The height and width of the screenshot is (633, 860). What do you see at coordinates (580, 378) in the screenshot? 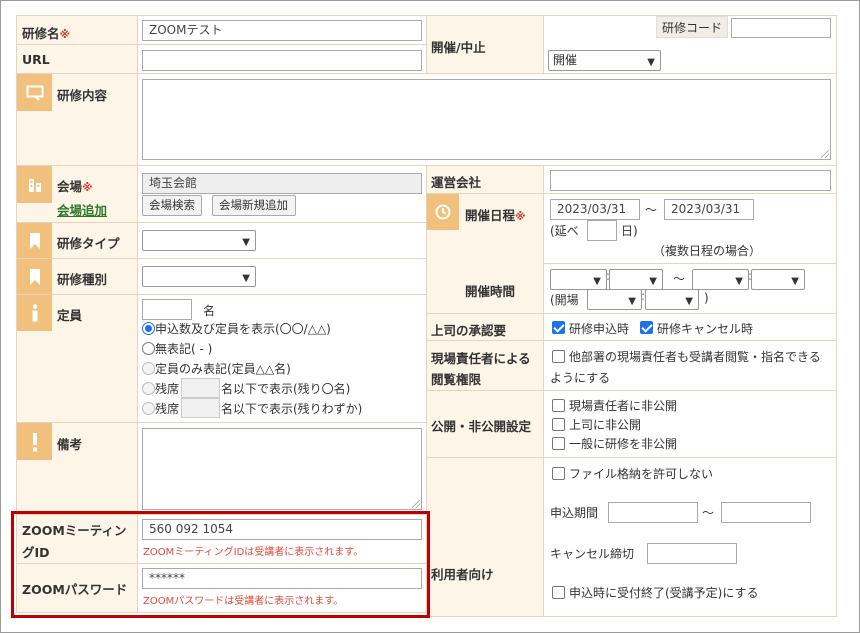
I see `viewer-rights-text-line2: ようにする` at bounding box center [580, 378].